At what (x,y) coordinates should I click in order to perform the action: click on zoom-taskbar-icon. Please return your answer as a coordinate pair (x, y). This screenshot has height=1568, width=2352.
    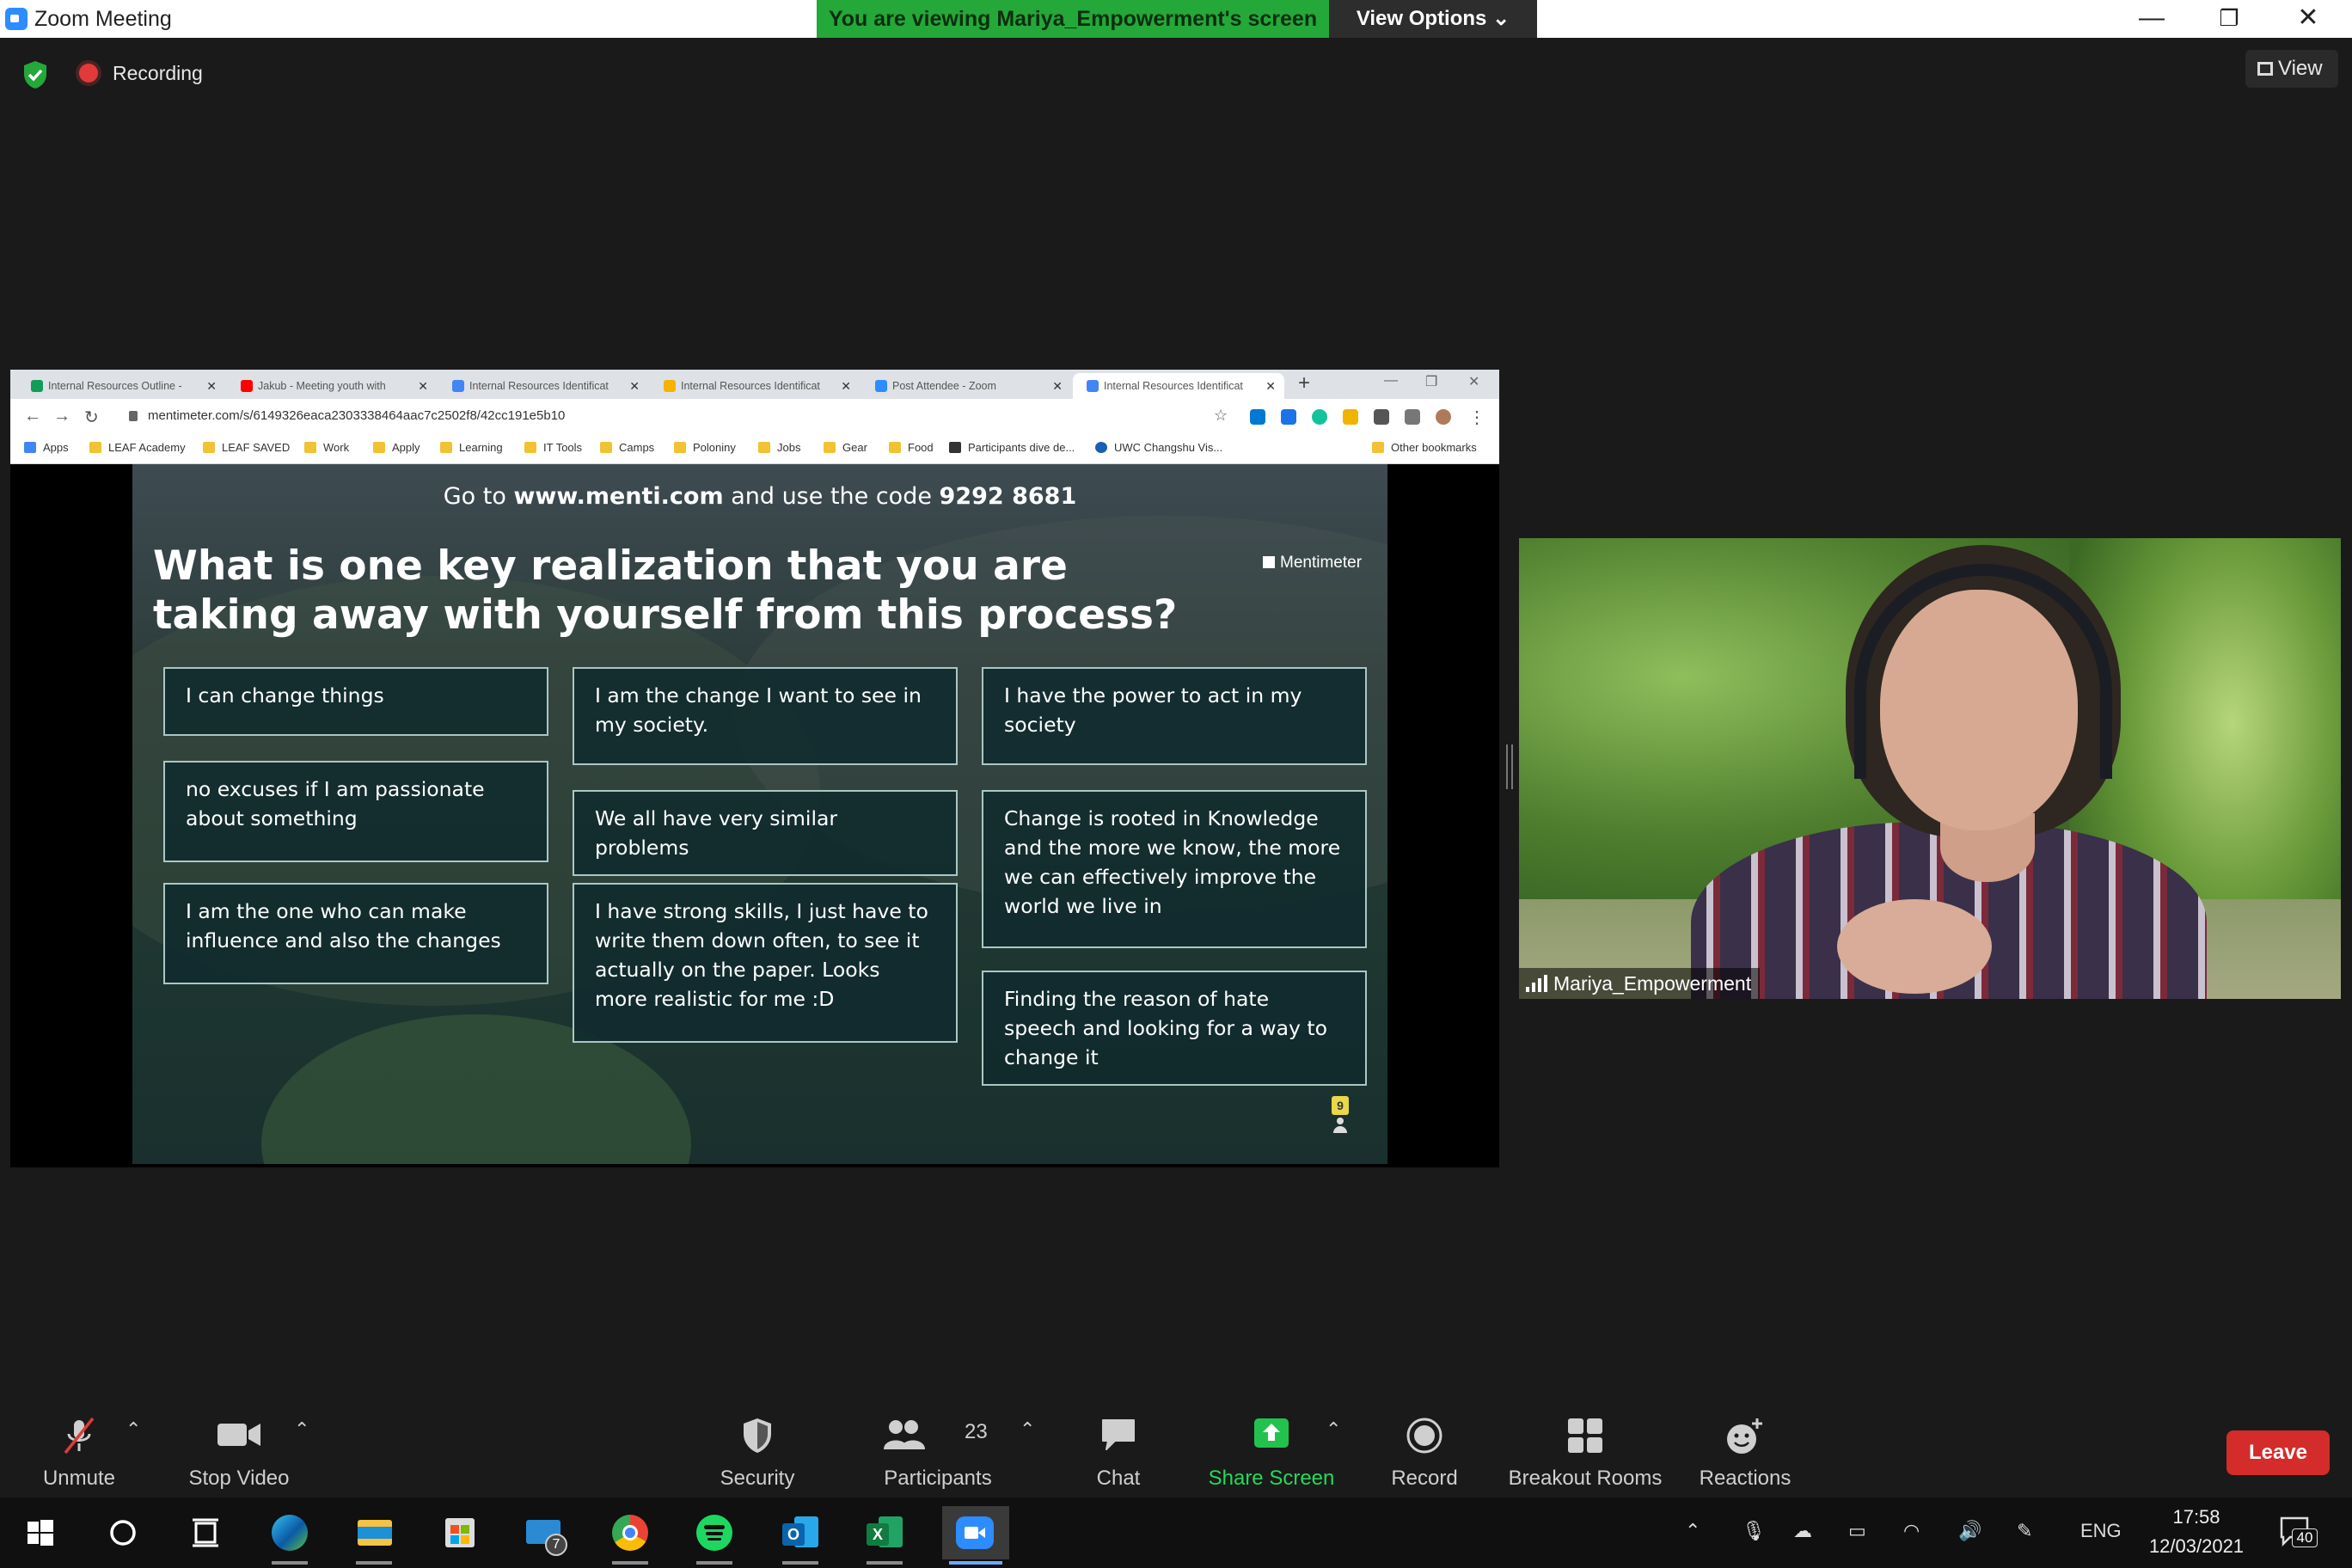
    Looking at the image, I should click on (975, 1535).